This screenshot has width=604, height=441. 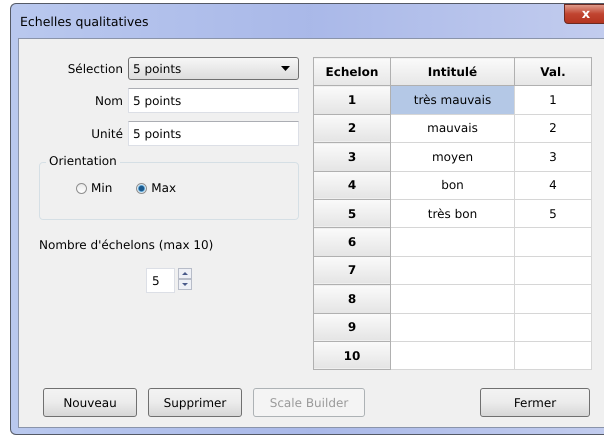 I want to click on window-title: Echelles qualitatives, so click(x=84, y=21).